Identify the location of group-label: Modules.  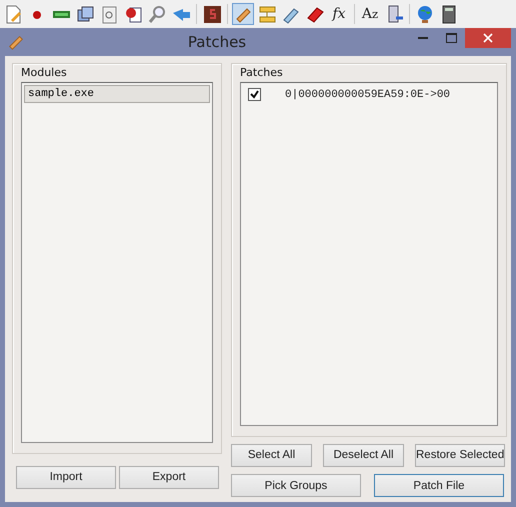
(44, 73).